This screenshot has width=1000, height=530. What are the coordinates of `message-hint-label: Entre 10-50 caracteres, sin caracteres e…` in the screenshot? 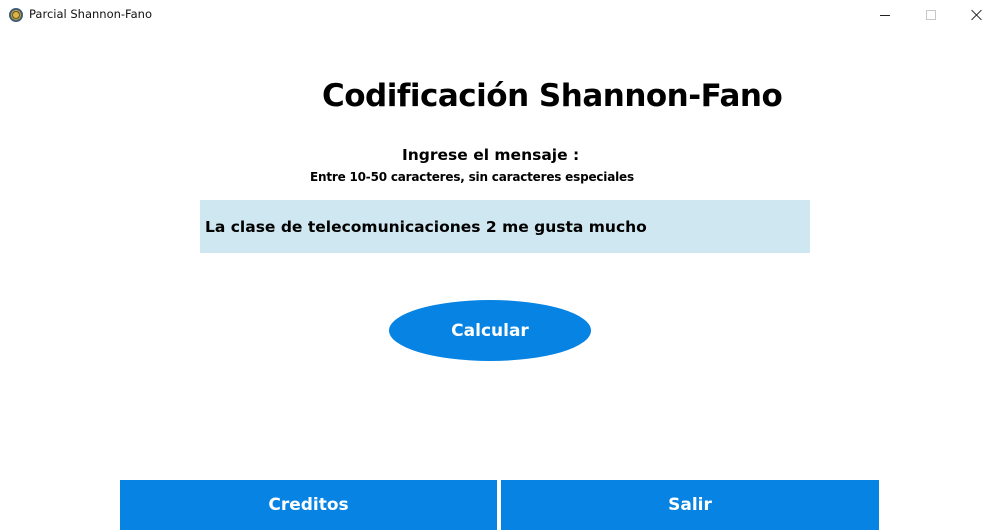 It's located at (472, 177).